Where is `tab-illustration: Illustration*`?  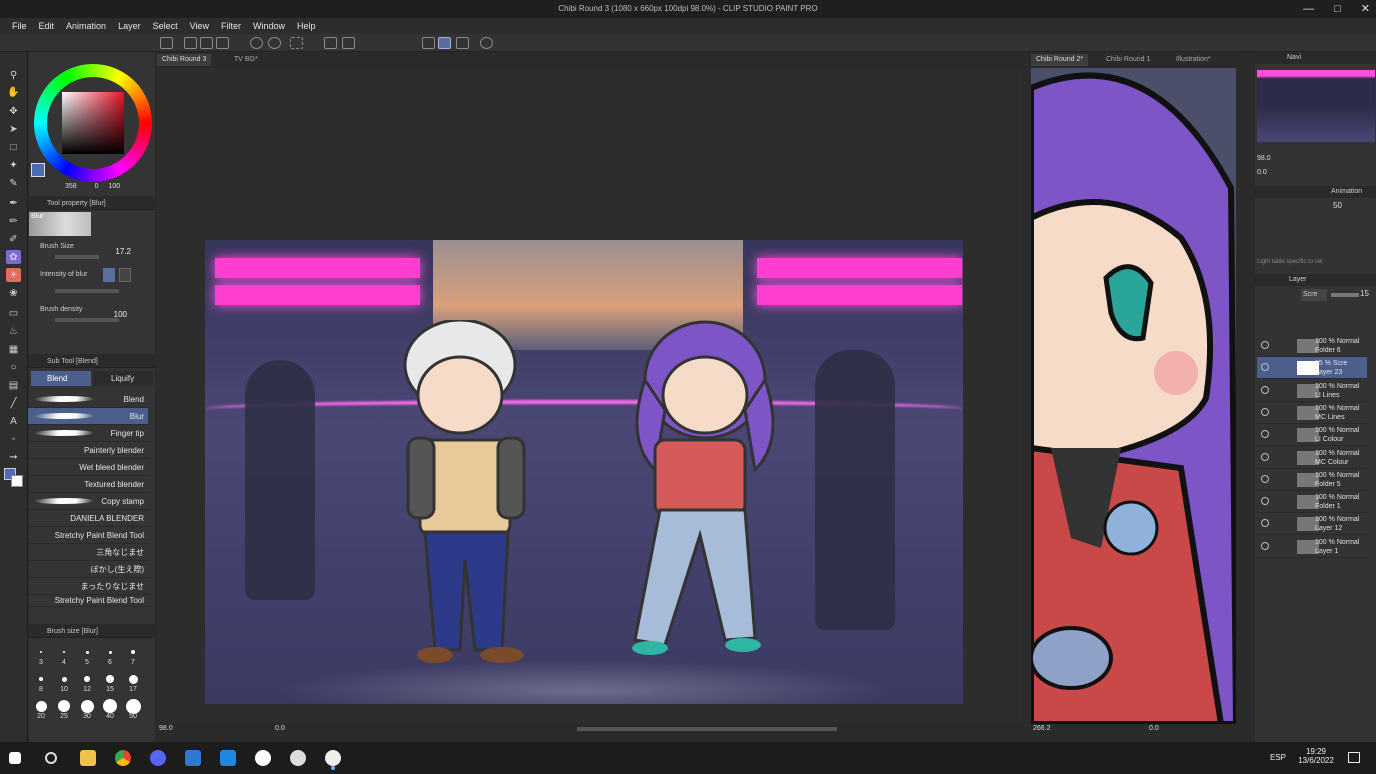 tab-illustration: Illustration* is located at coordinates (1193, 60).